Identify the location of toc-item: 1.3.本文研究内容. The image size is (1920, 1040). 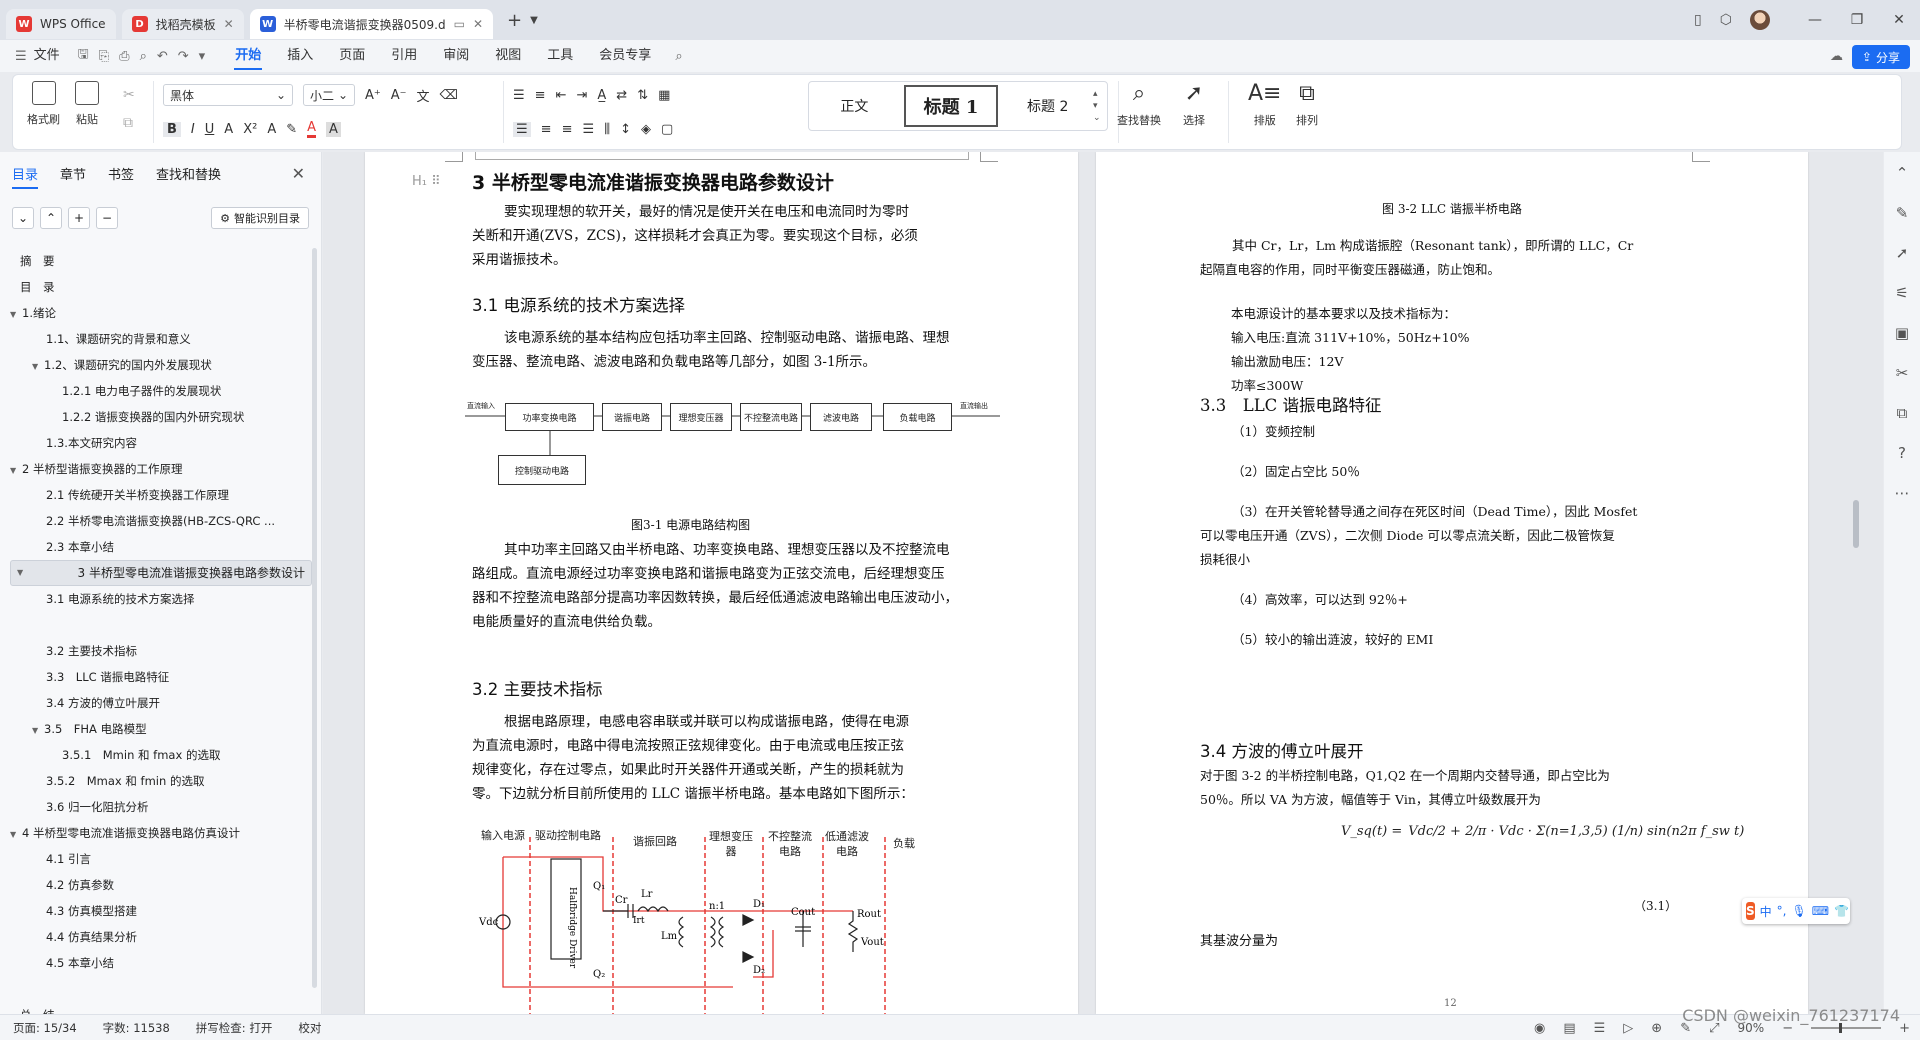
(161, 443).